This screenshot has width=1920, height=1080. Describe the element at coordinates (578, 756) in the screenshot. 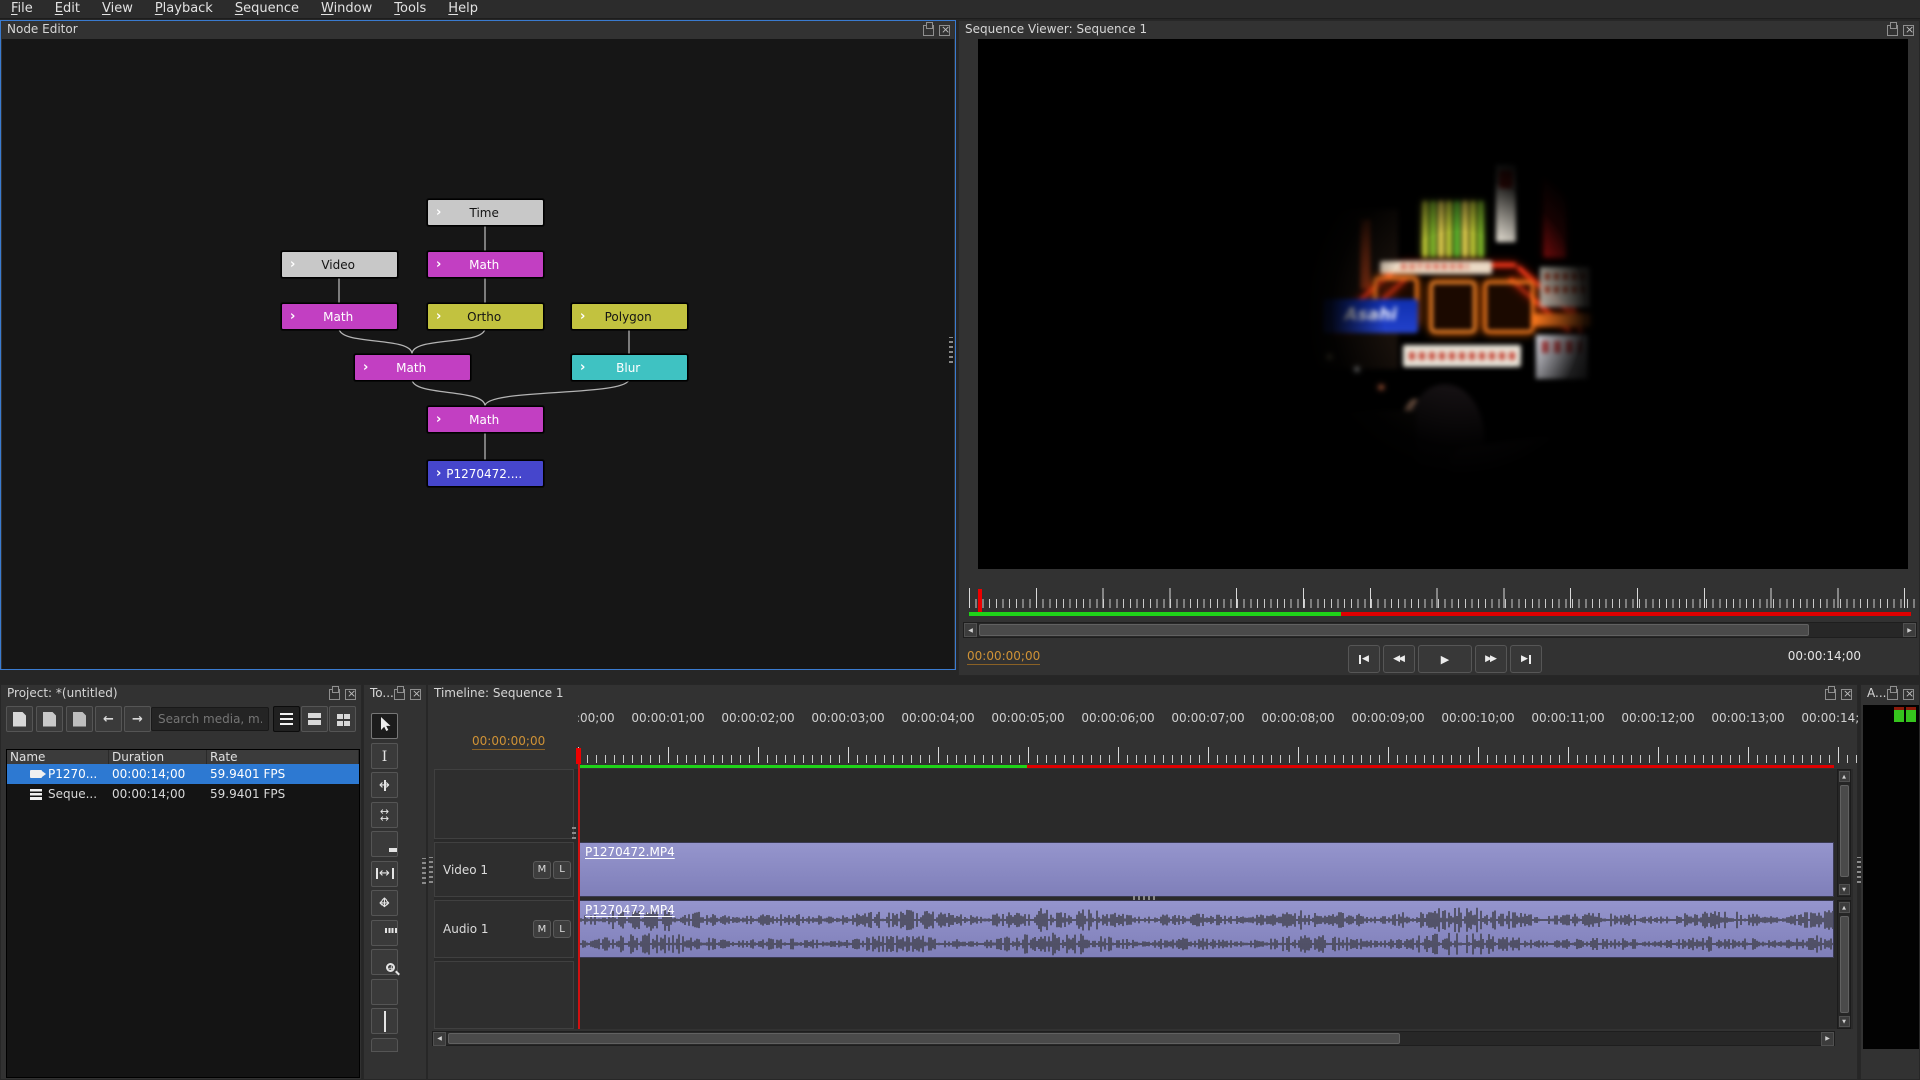

I see `timeline-playhead` at that location.